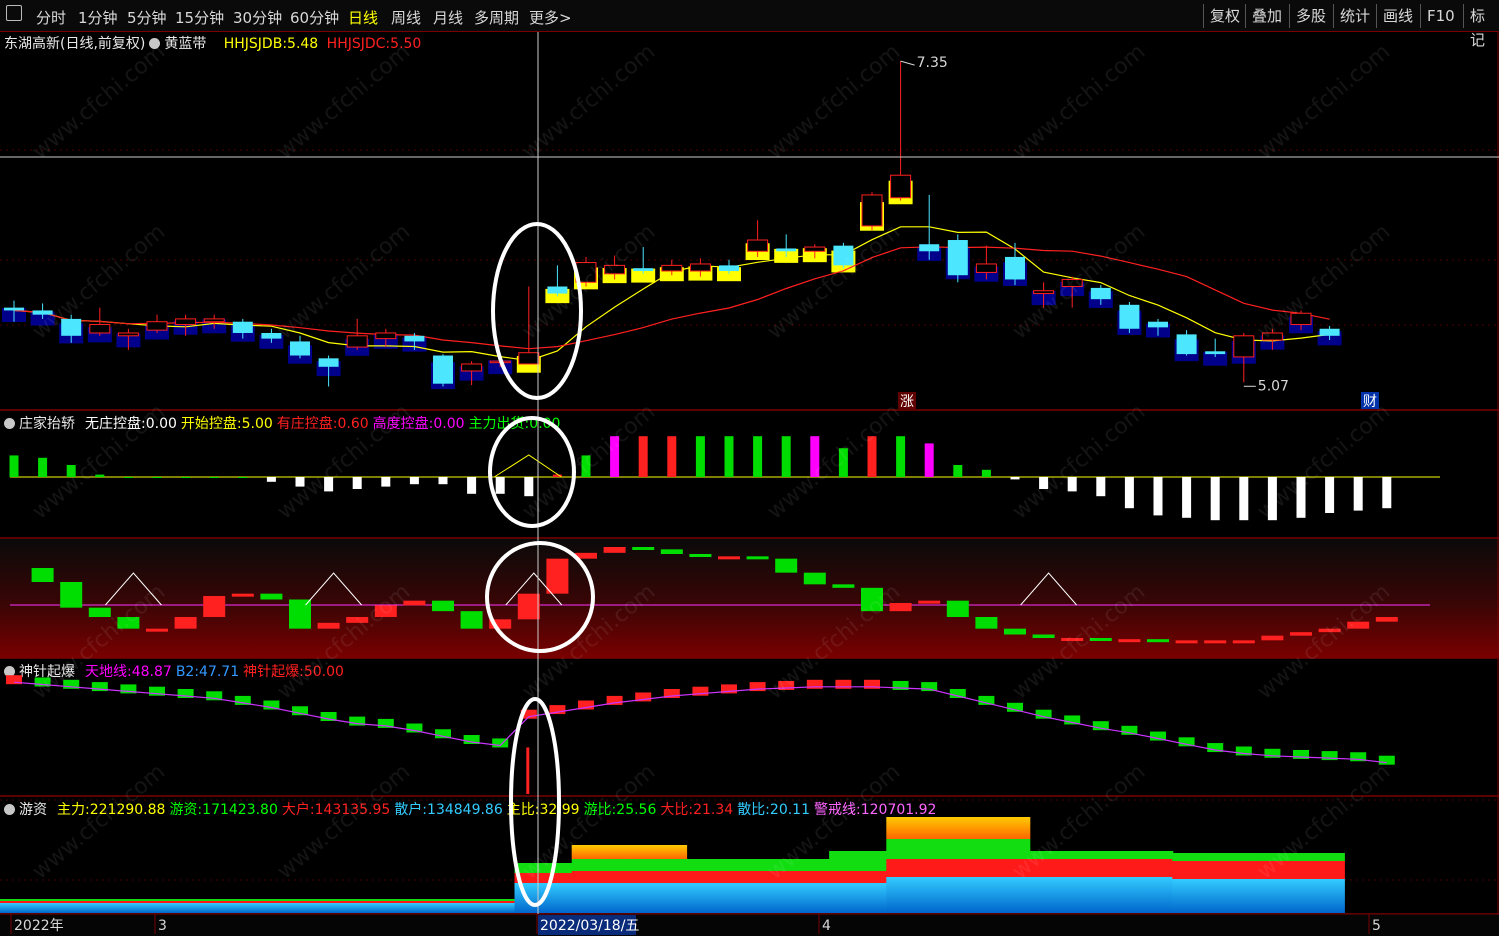  Describe the element at coordinates (147, 17) in the screenshot. I see `period-tab-2: 5分钟` at that location.